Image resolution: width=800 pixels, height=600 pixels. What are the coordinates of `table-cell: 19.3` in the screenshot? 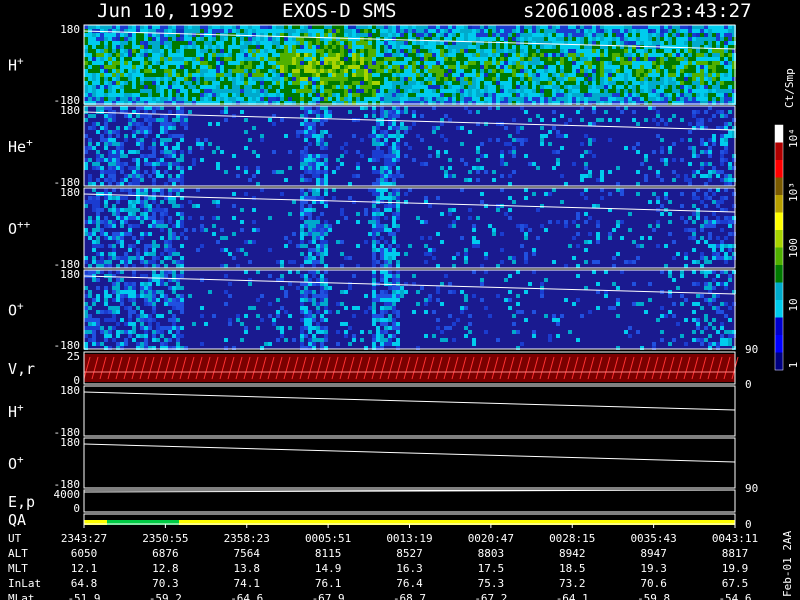 It's located at (653, 568).